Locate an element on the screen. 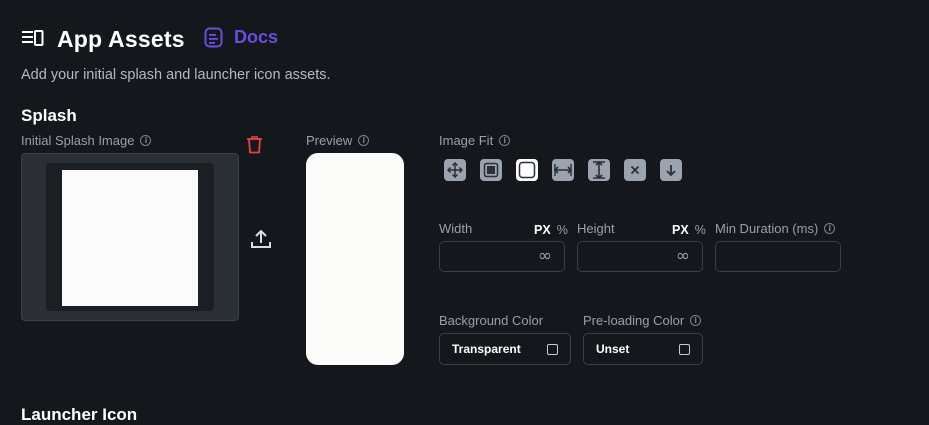  width-value: ∞ is located at coordinates (544, 256).